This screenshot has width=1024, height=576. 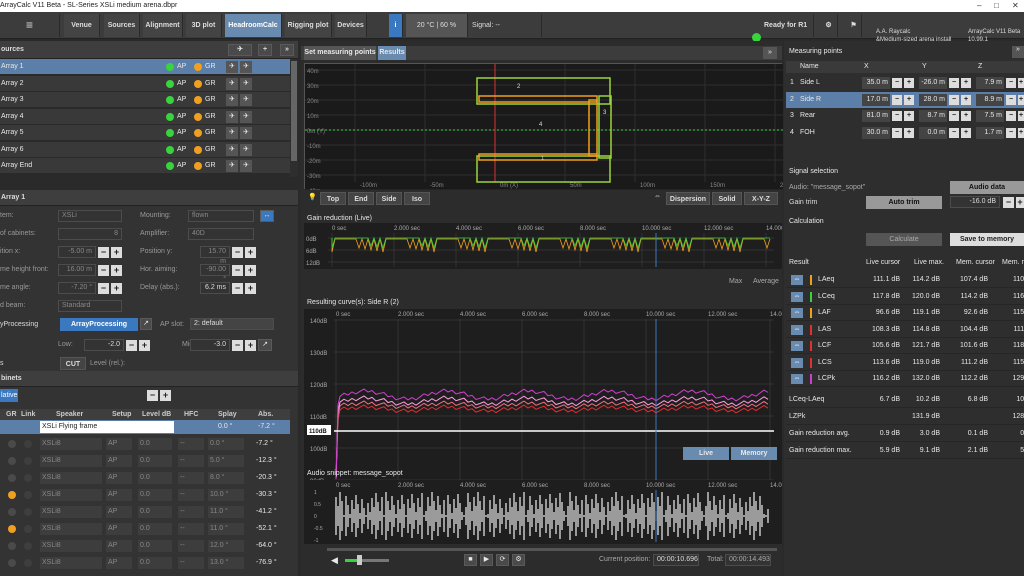 I want to click on mp-x-field: 30.0 m, so click(x=876, y=132).